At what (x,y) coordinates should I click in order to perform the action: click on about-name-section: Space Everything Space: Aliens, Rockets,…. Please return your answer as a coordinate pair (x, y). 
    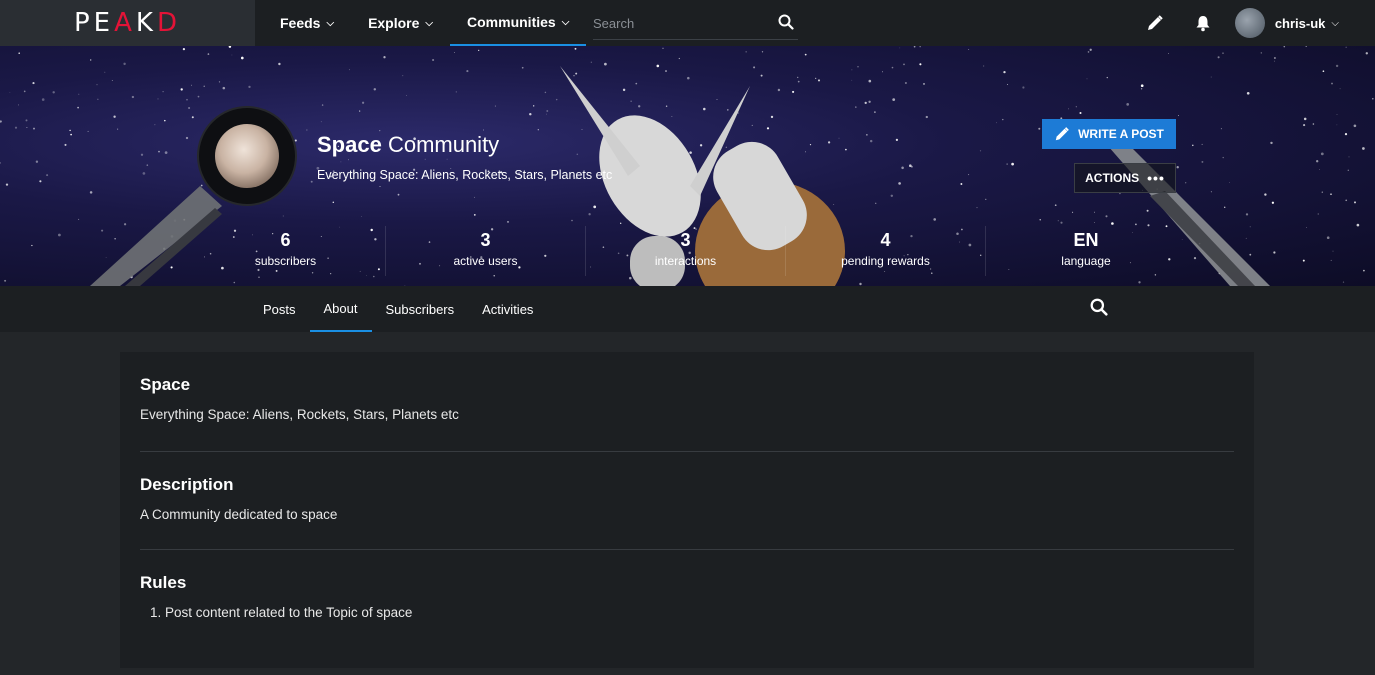
    Looking at the image, I should click on (687, 402).